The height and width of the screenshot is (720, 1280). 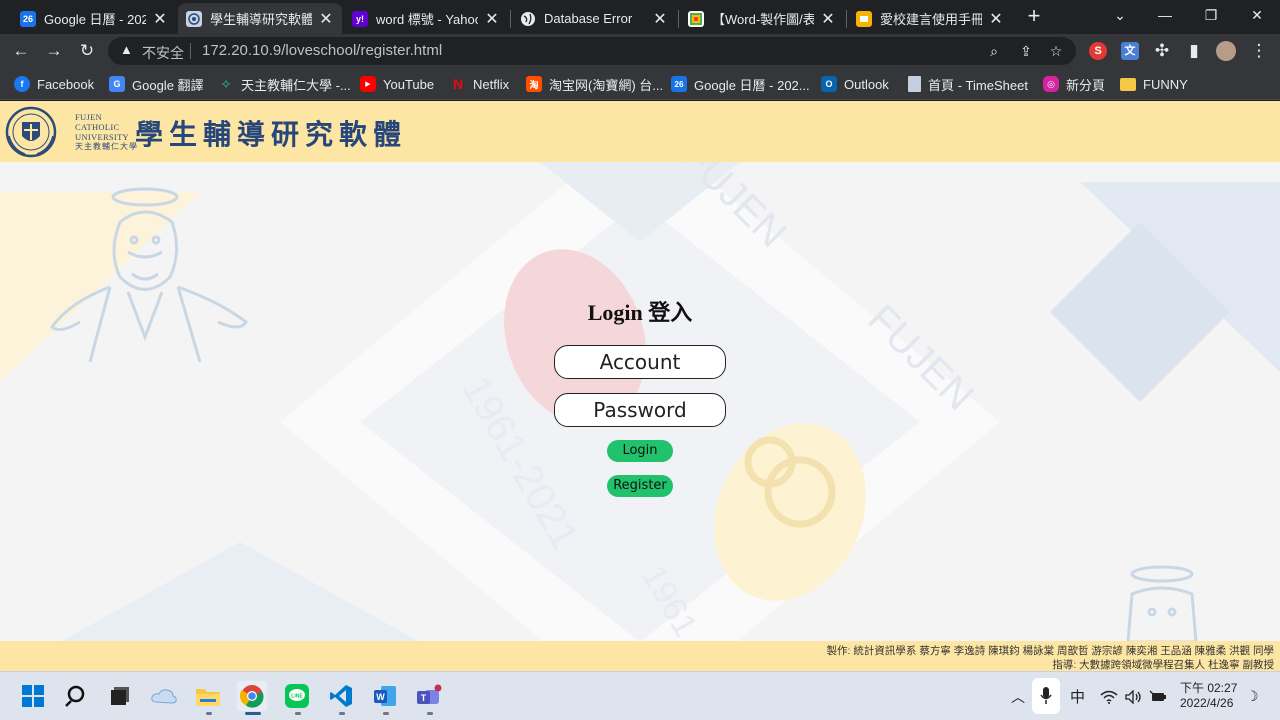 I want to click on onedrive-icon, so click(x=164, y=696).